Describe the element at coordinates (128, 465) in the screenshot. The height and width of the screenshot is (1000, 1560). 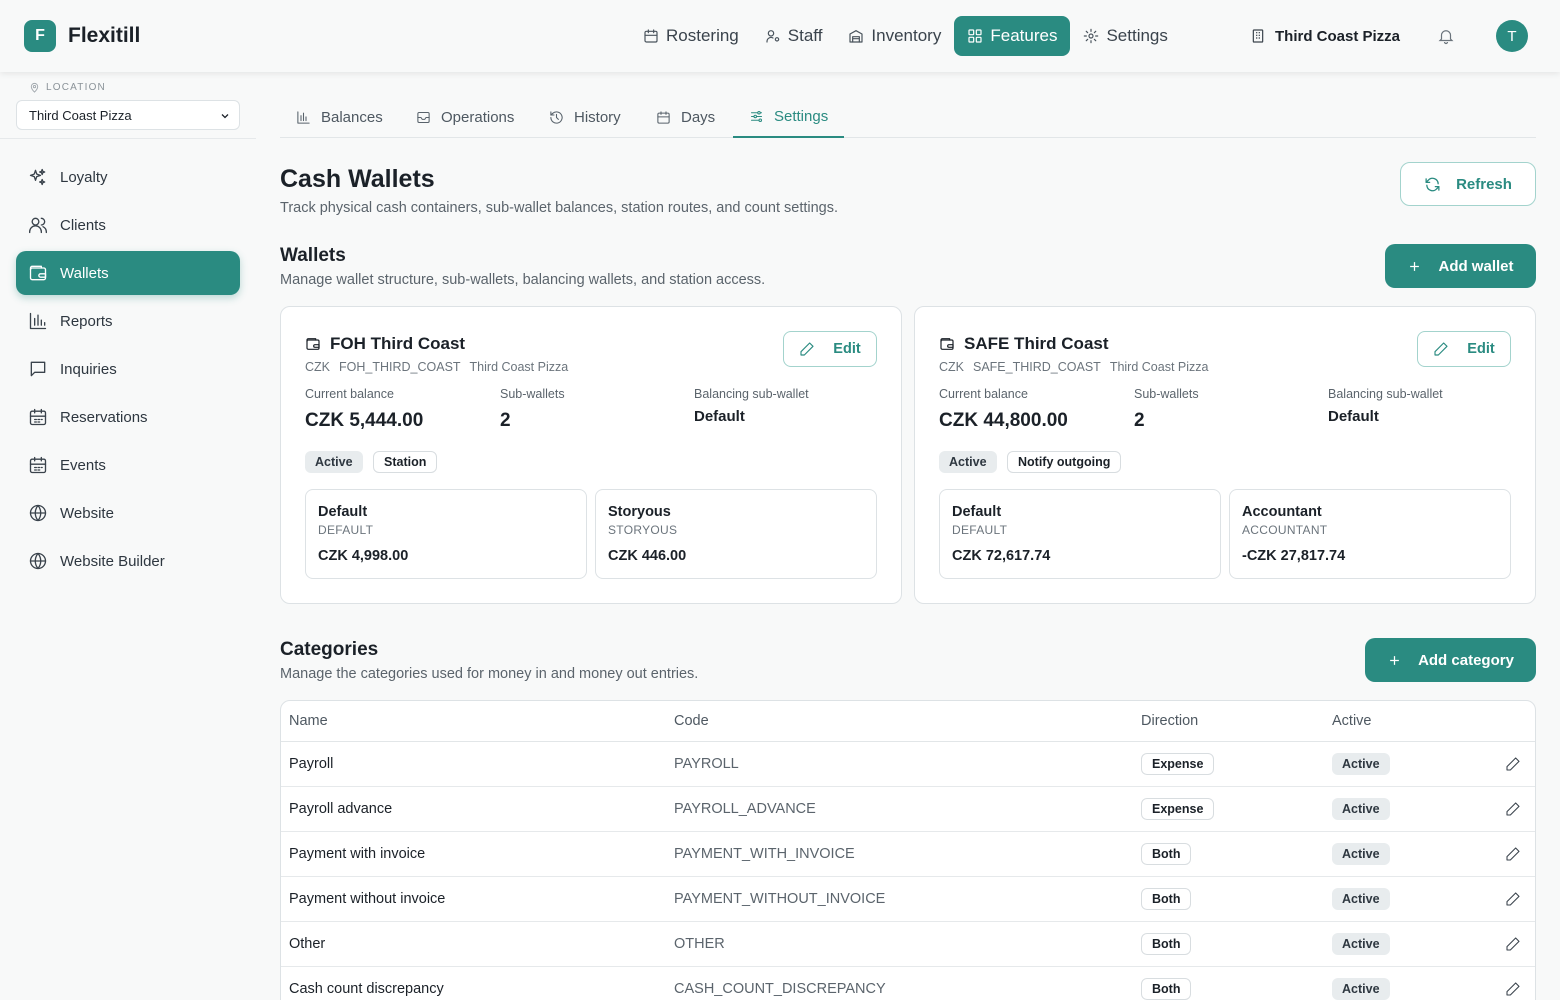
I see `sidebar-item-events: Events` at that location.